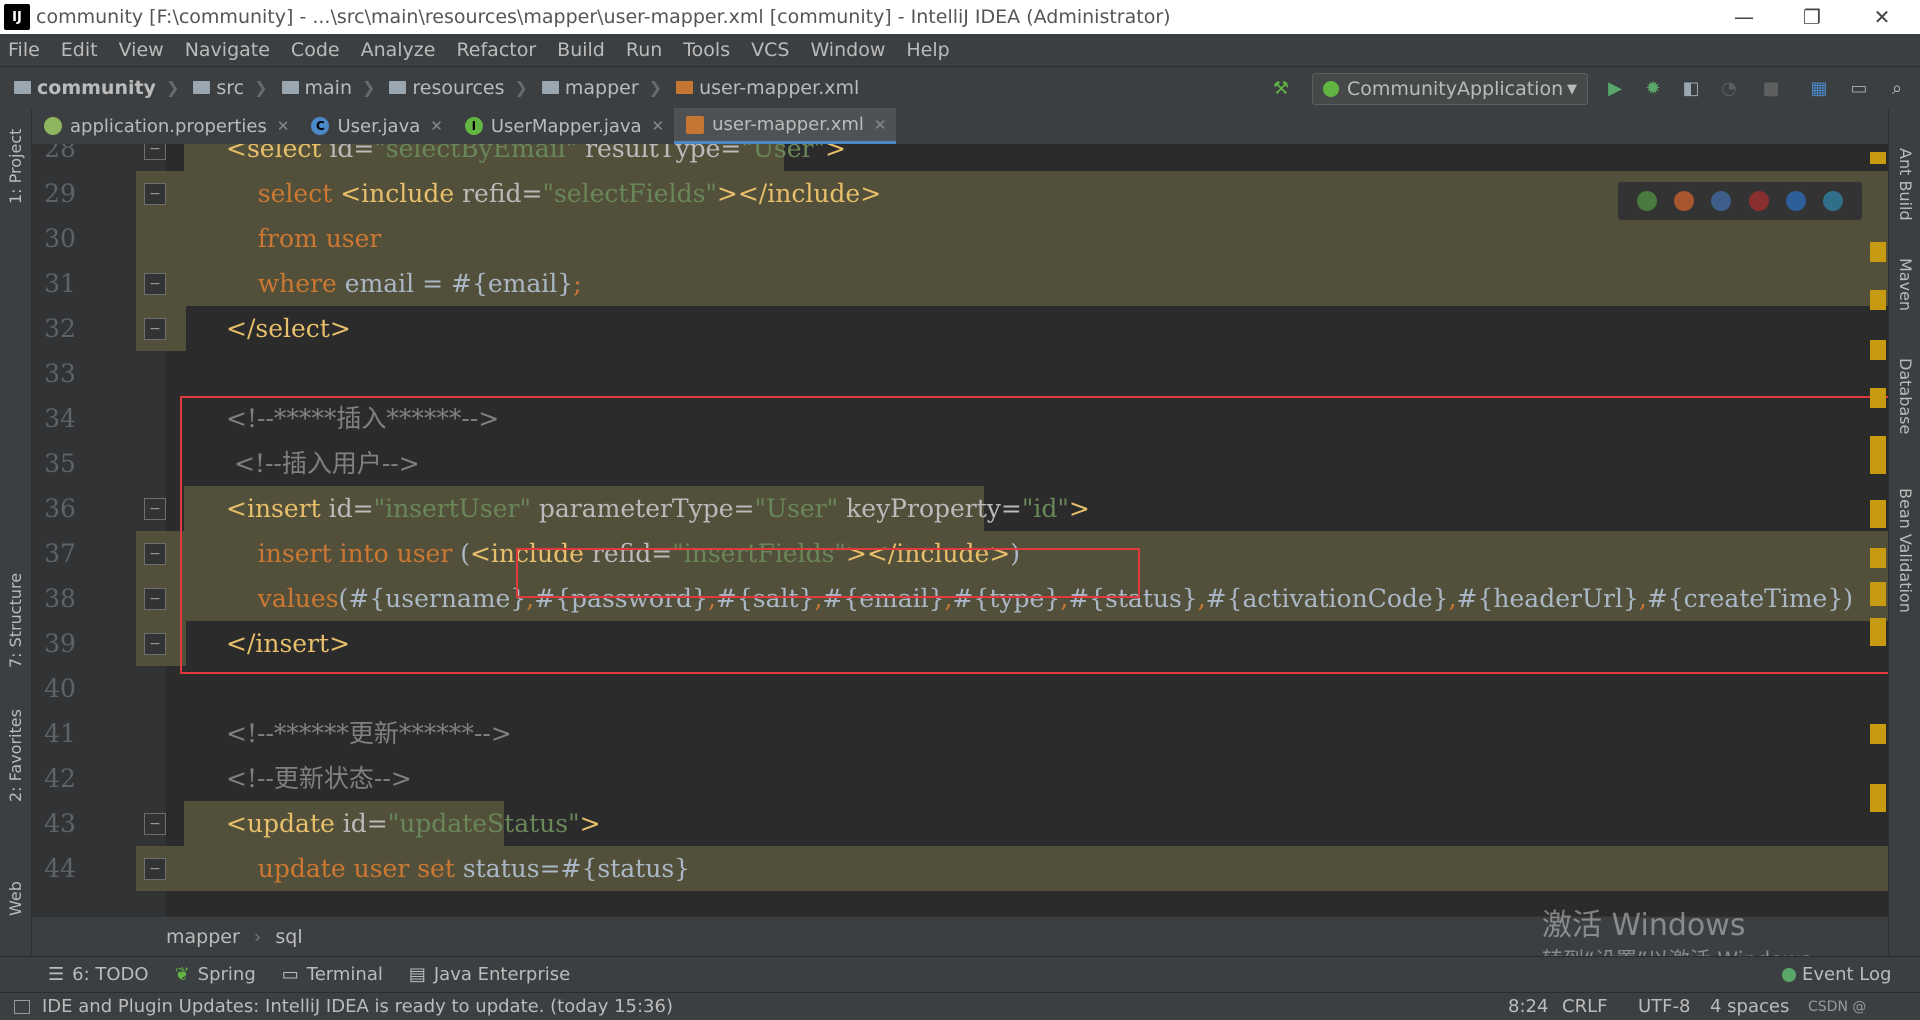 This screenshot has height=1020, width=1920. What do you see at coordinates (1729, 88) in the screenshot?
I see `profile-icon: ◔` at bounding box center [1729, 88].